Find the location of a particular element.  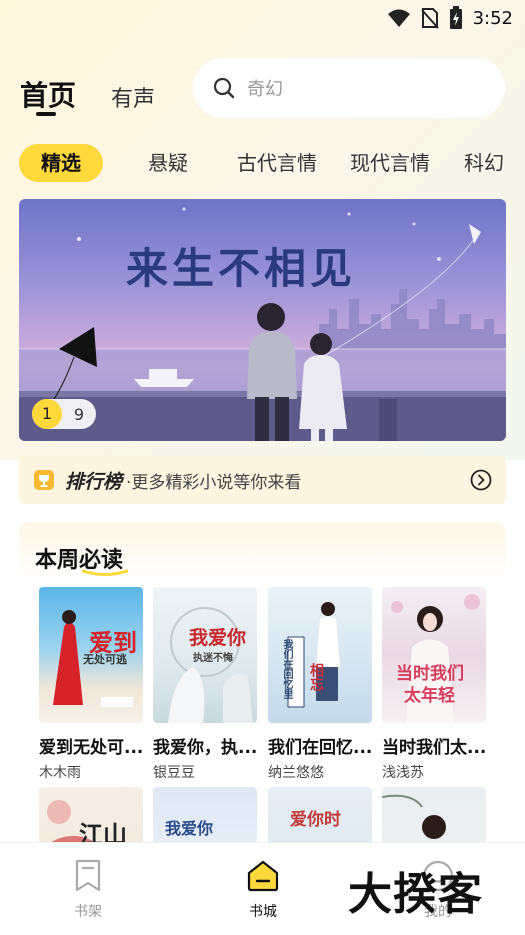

header: 首页 有声 奇幻 is located at coordinates (262, 91).